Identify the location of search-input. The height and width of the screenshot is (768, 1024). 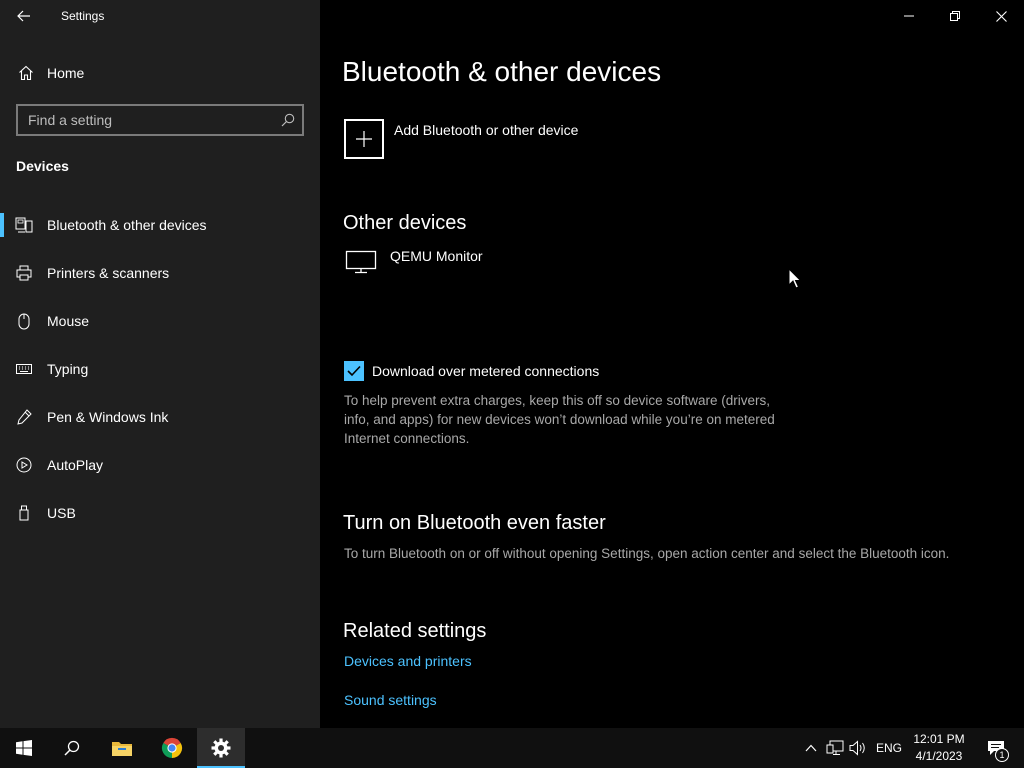
(146, 120).